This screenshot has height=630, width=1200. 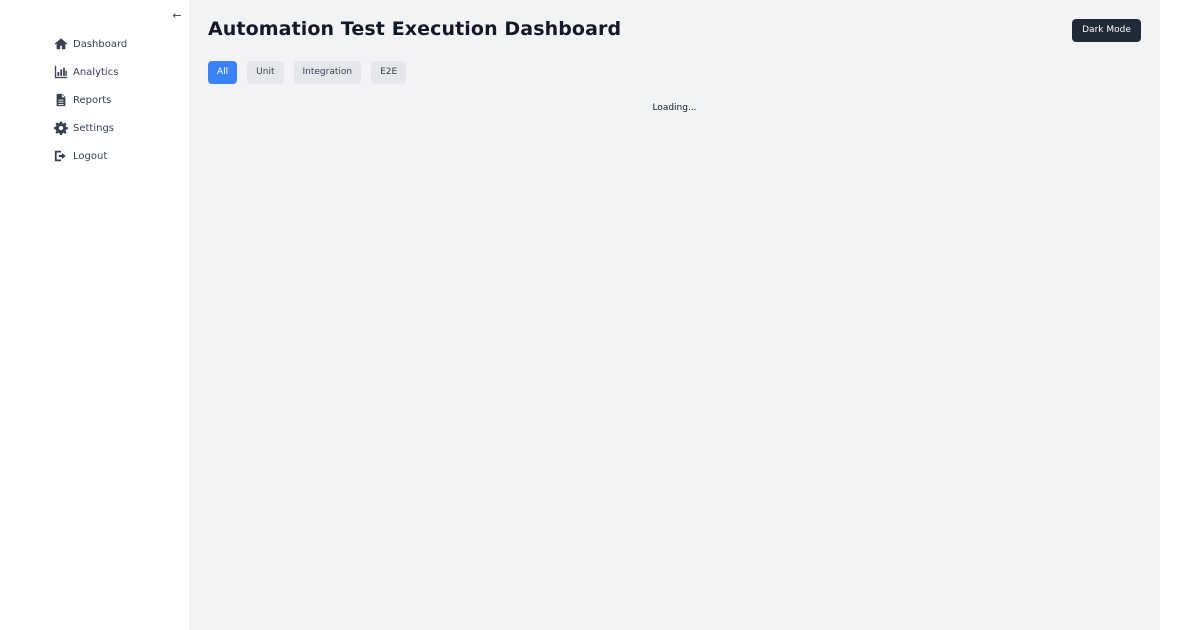 What do you see at coordinates (1106, 30) in the screenshot?
I see `dark-mode-button: Dark Mode` at bounding box center [1106, 30].